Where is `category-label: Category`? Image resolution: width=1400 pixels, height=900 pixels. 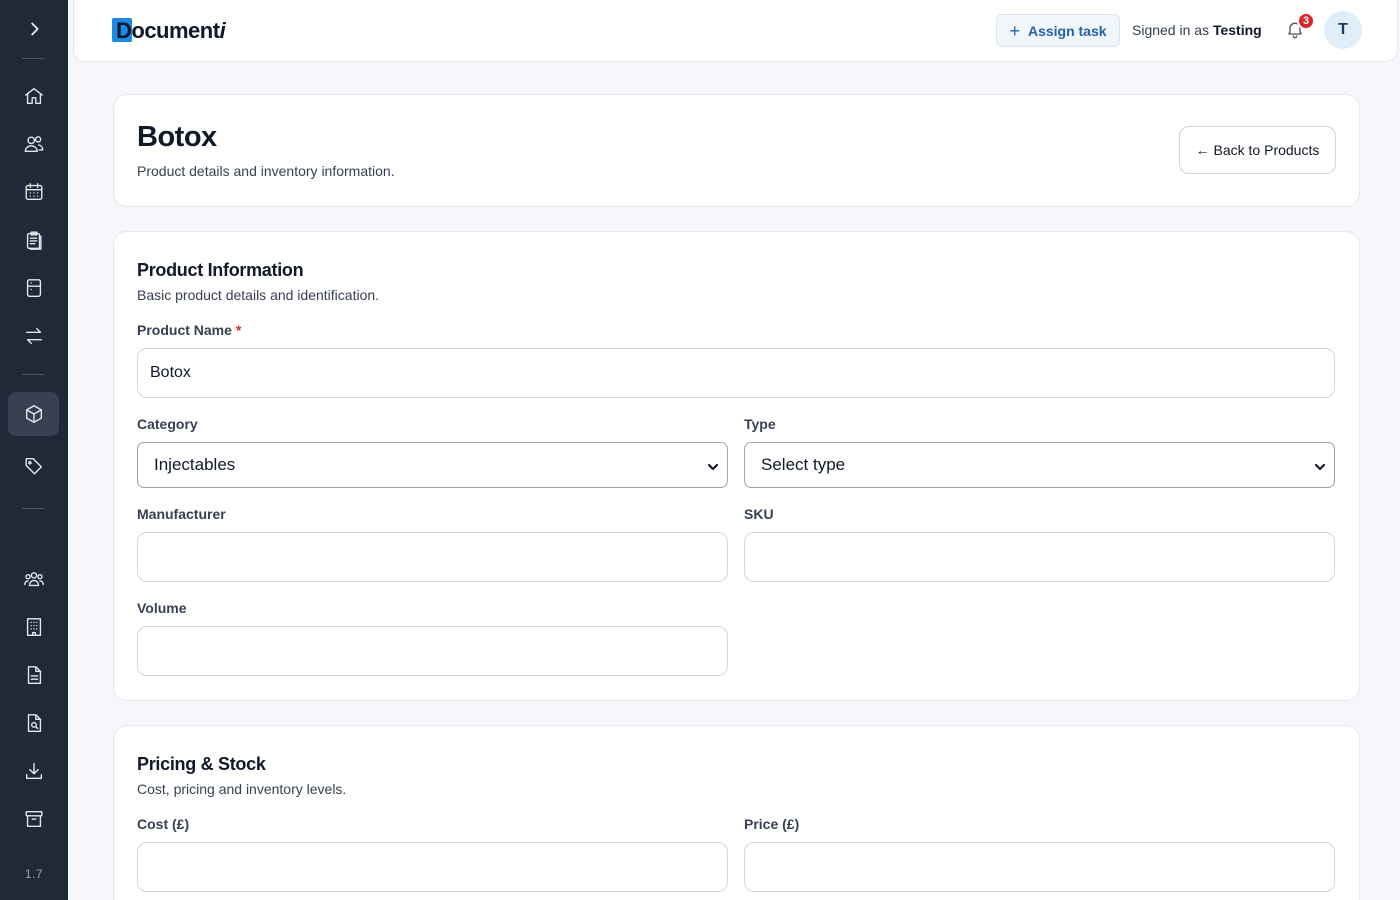 category-label: Category is located at coordinates (167, 424).